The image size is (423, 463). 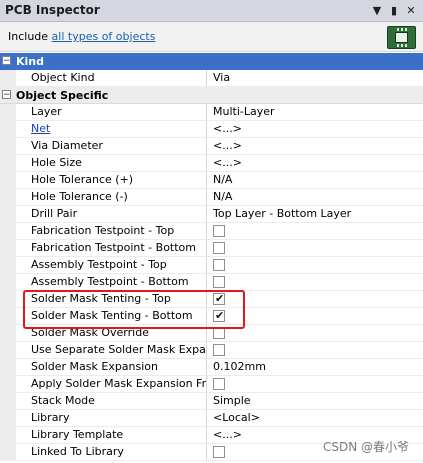 I want to click on all-object-types-link: all types of objects, so click(x=104, y=36).